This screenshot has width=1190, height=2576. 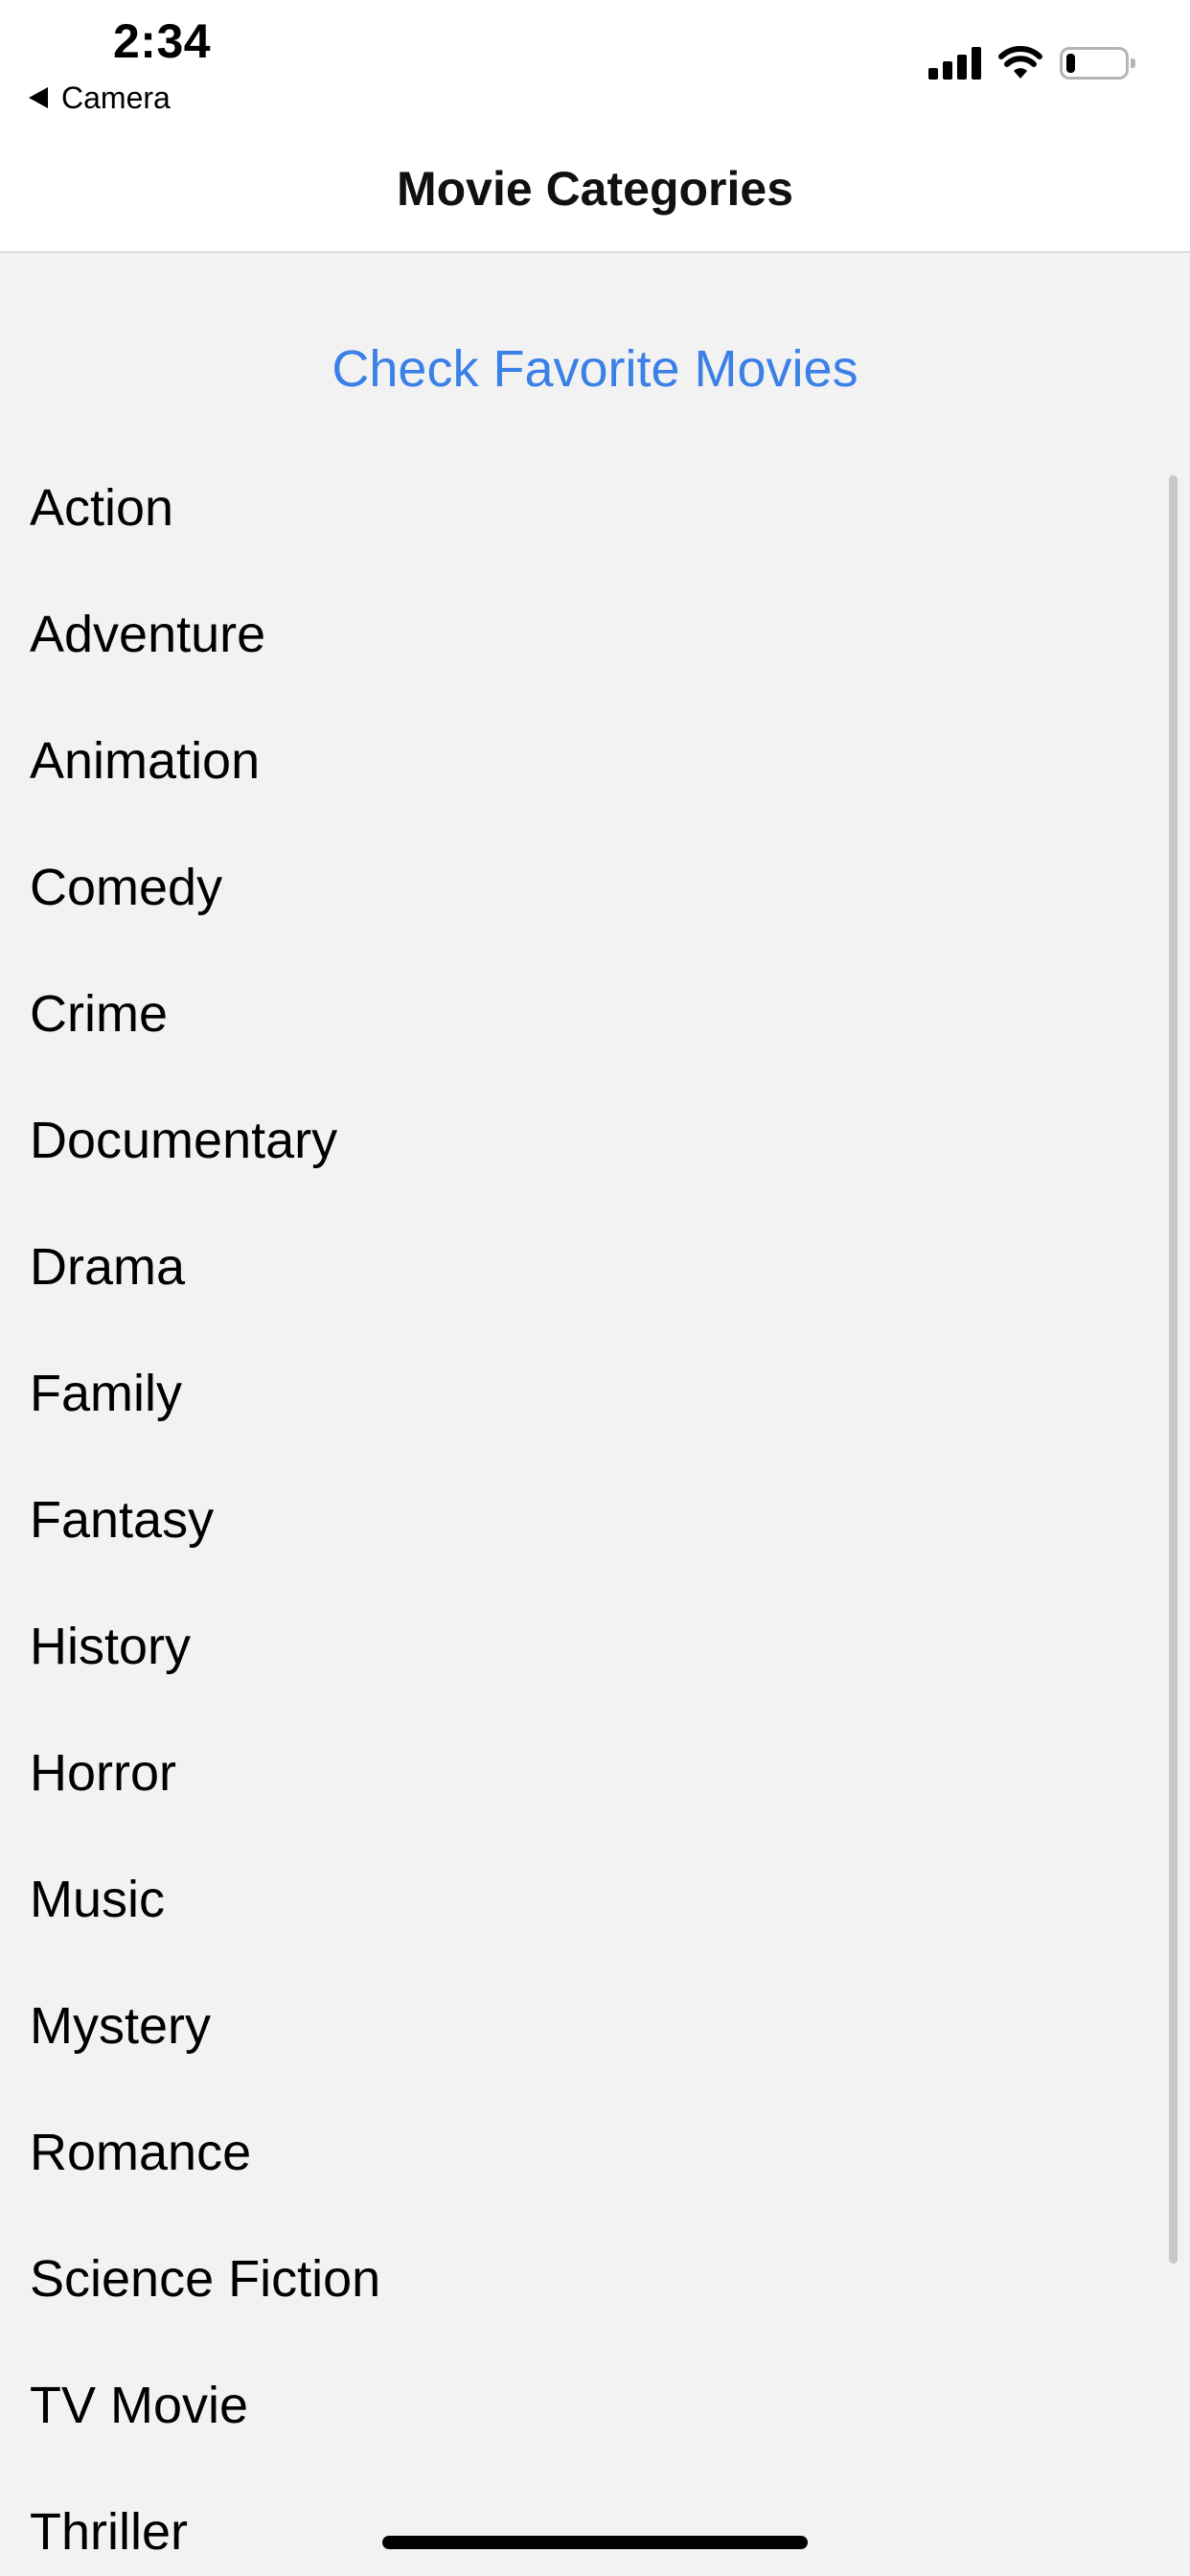 What do you see at coordinates (595, 761) in the screenshot?
I see `category-item-animation: Animation` at bounding box center [595, 761].